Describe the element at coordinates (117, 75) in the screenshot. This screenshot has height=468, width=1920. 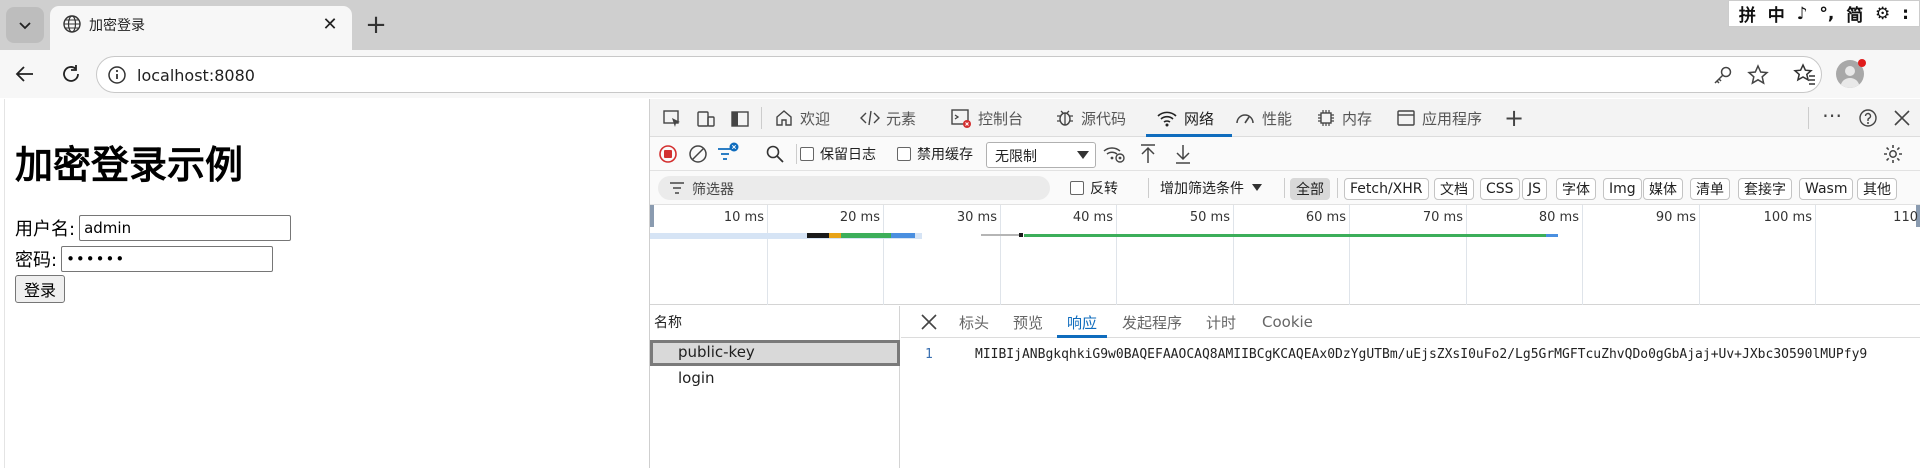
I see `info-icon` at that location.